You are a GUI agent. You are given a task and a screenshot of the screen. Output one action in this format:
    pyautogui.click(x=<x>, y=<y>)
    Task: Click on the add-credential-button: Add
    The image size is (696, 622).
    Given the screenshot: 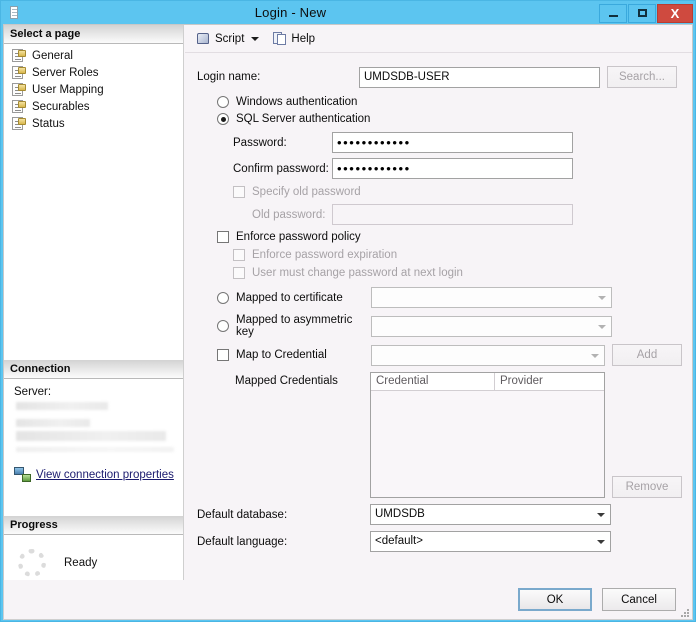 What is the action you would take?
    pyautogui.click(x=647, y=355)
    